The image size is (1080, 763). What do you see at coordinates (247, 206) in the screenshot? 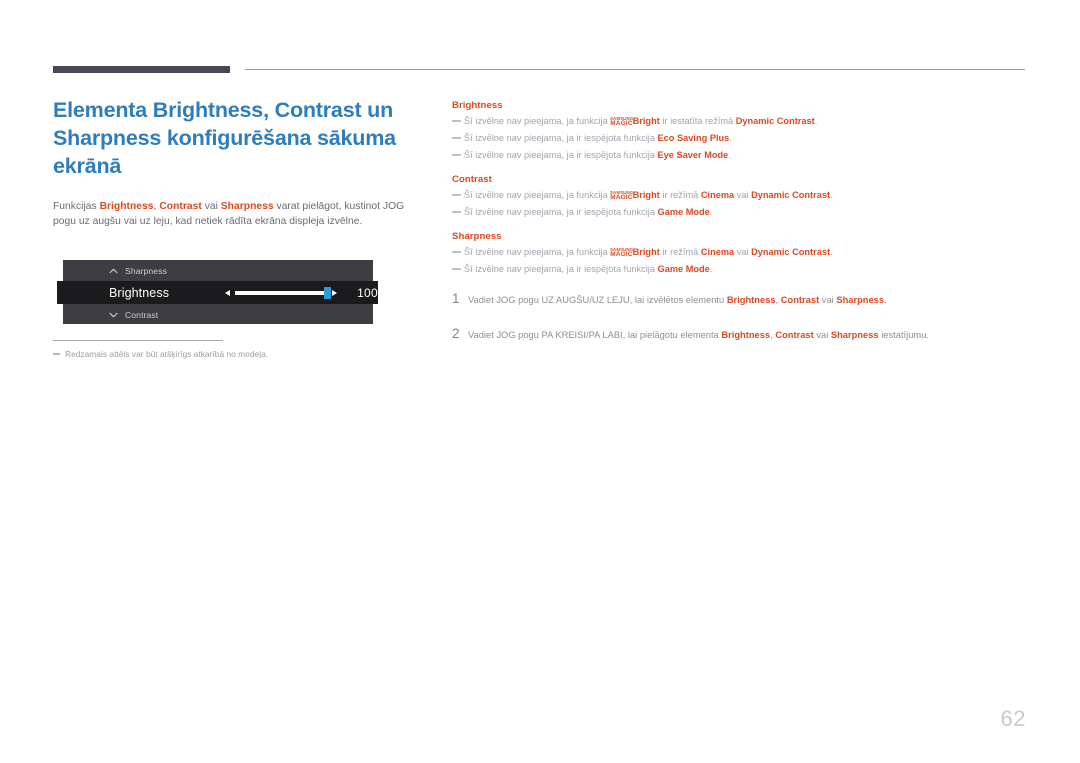
I see `intro-highlight-sharpness: Sharpness` at bounding box center [247, 206].